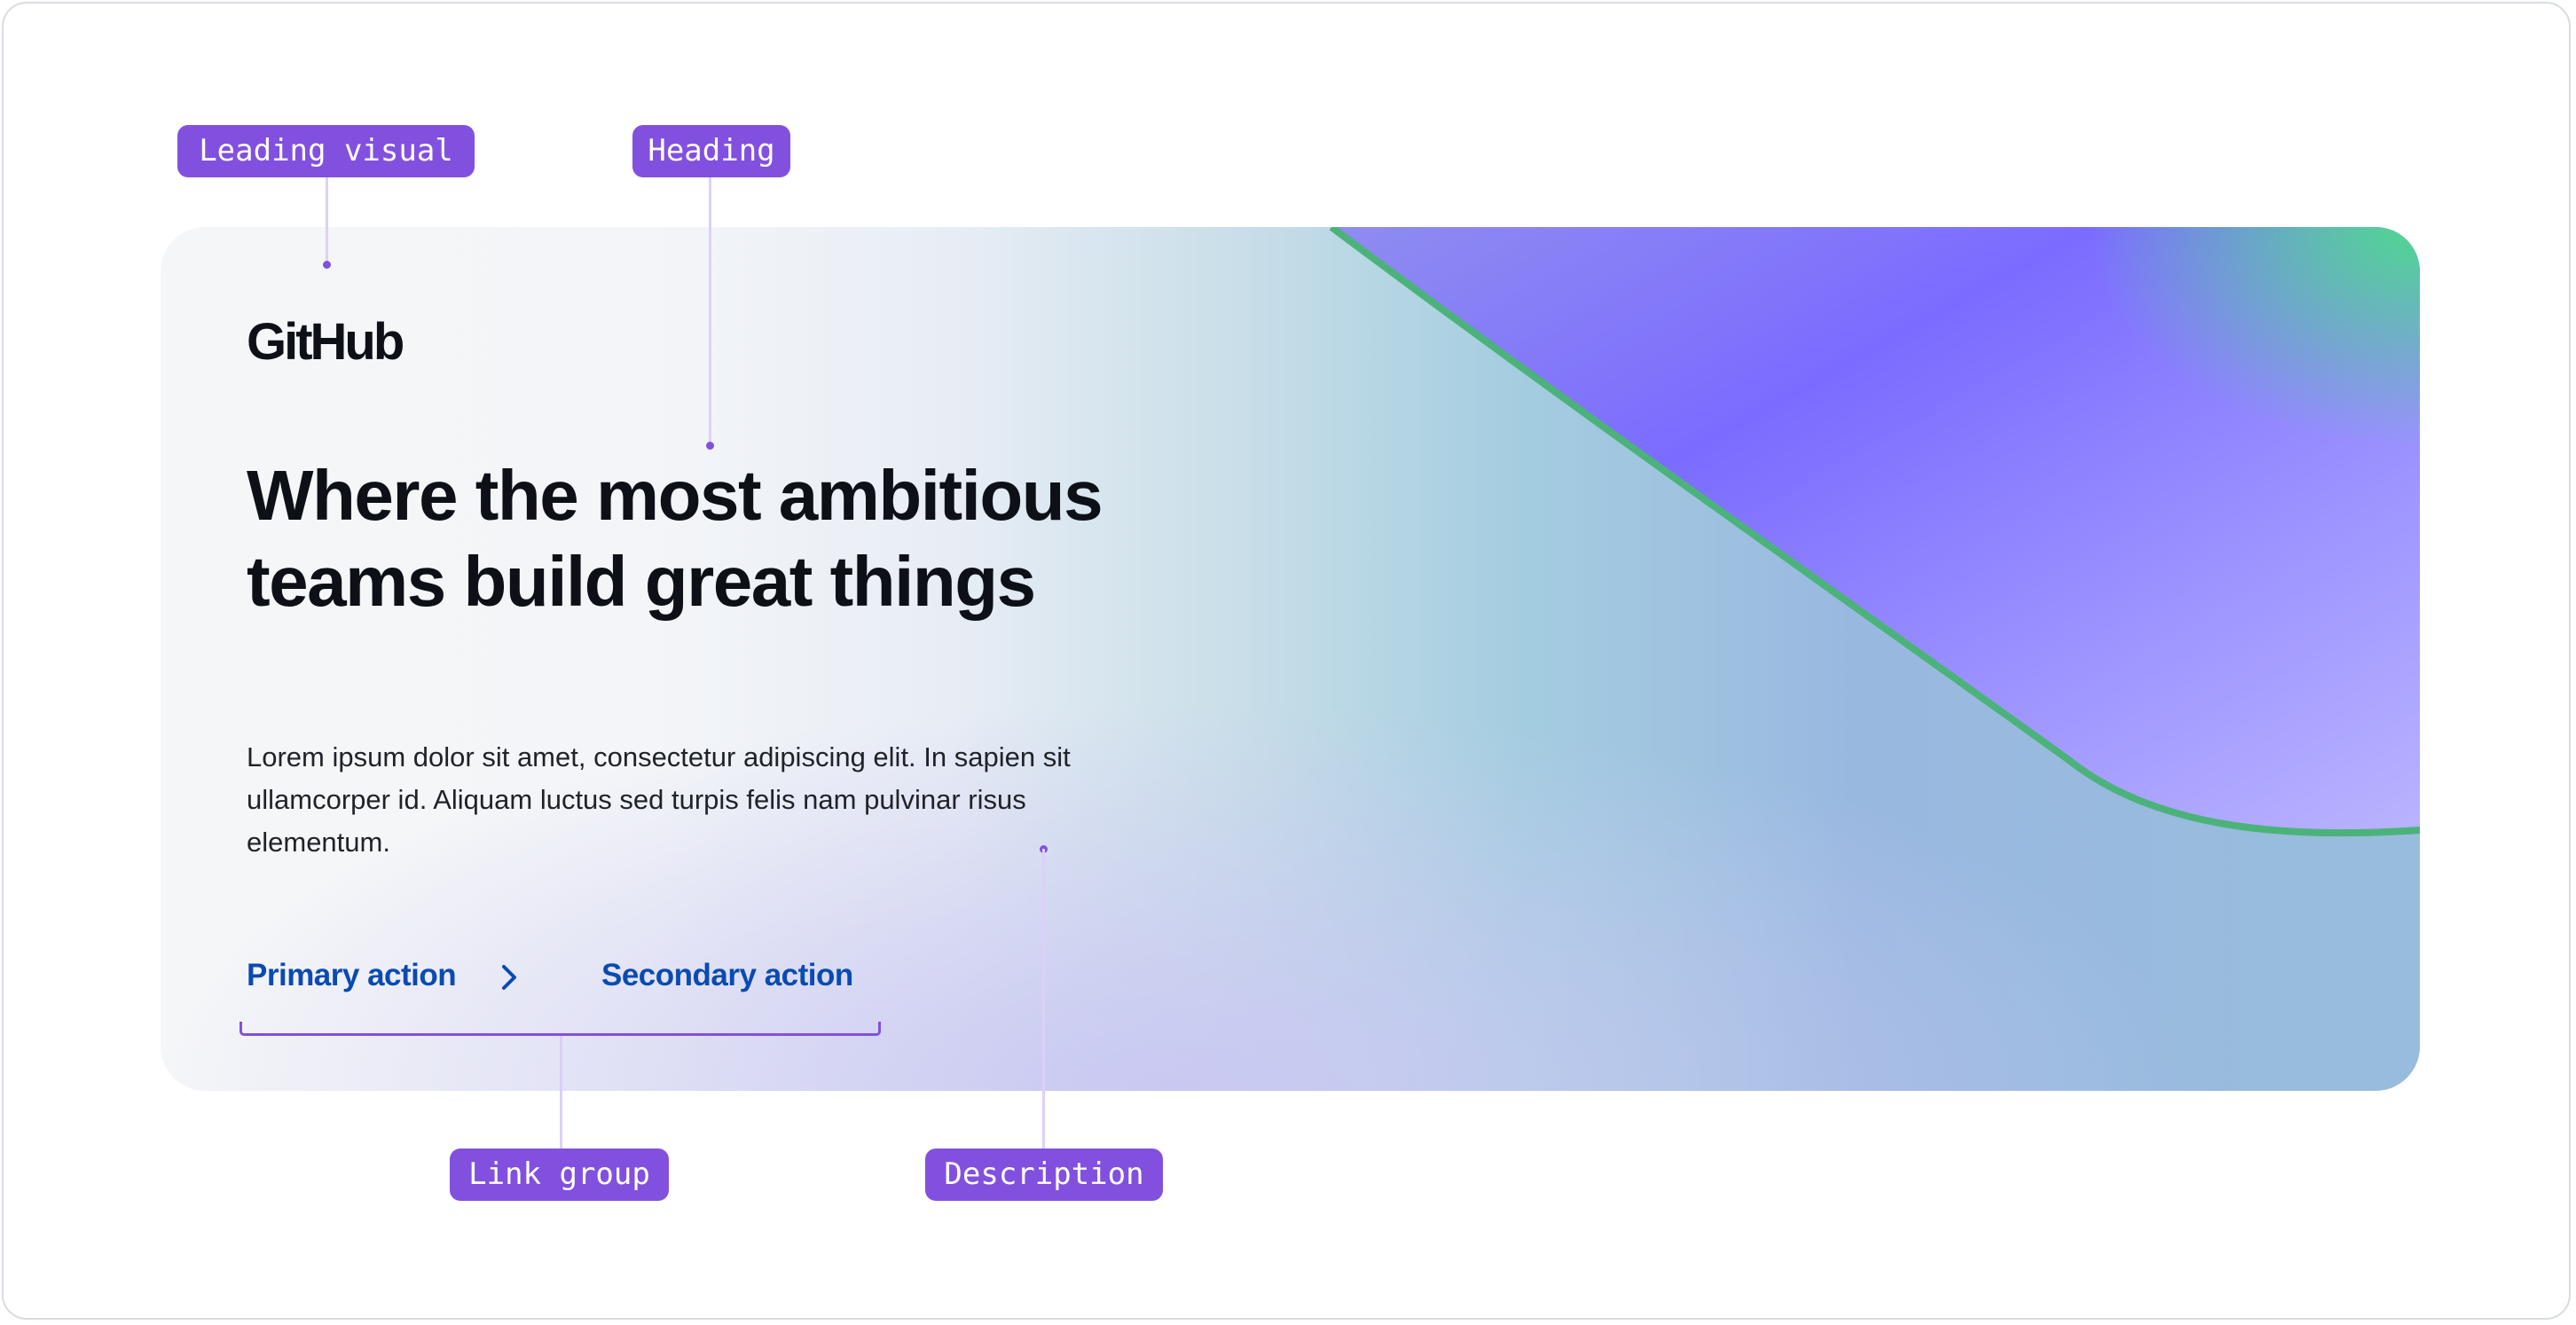 The height and width of the screenshot is (1325, 2576). I want to click on github-logo: GitHub, so click(325, 342).